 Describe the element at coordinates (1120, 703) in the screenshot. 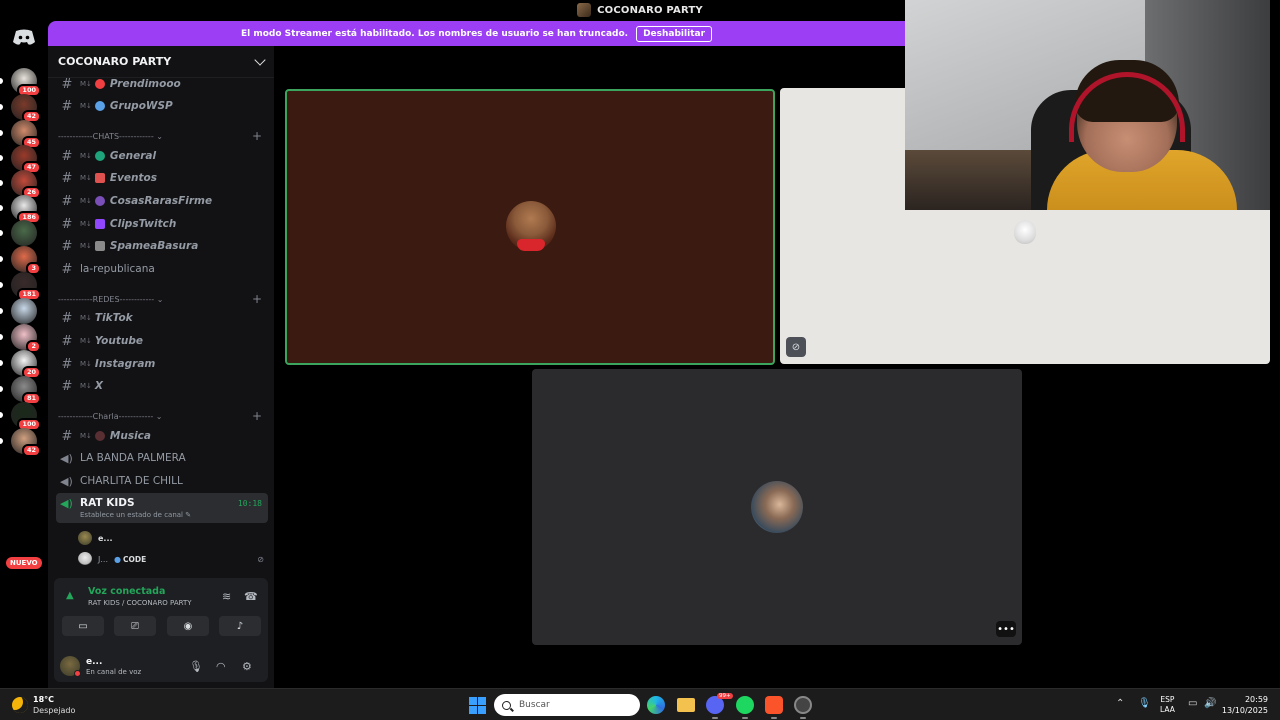

I see `chevron-up-icon: ⌃` at that location.